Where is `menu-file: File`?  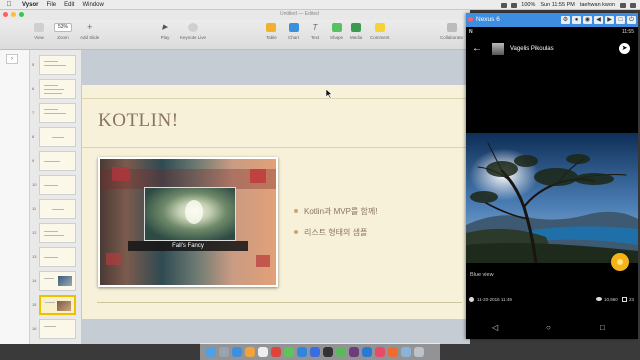 menu-file: File is located at coordinates (51, 5).